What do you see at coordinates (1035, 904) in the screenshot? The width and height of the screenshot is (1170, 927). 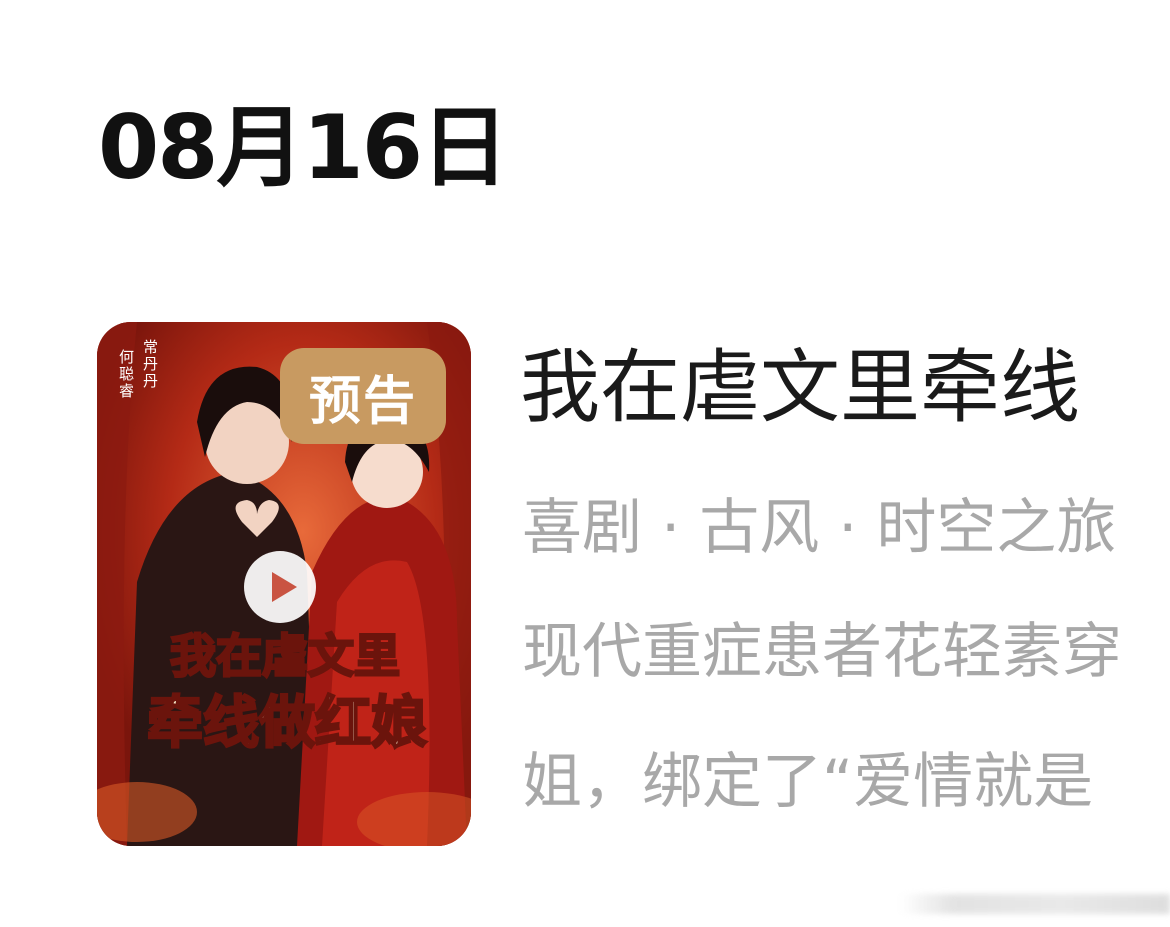 I see `bottom-fade-divider` at bounding box center [1035, 904].